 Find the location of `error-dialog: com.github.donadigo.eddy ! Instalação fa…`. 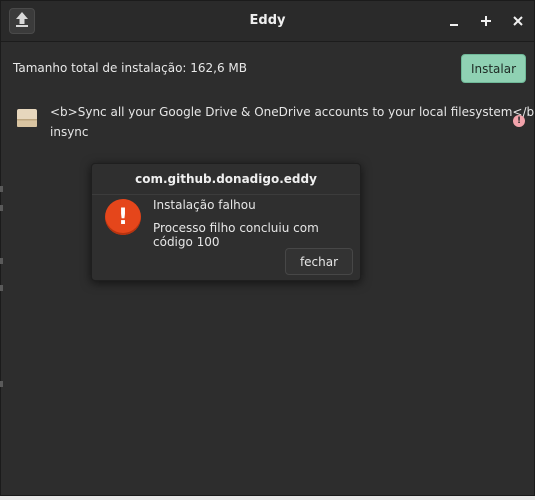

error-dialog: com.github.donadigo.eddy ! Instalação fa… is located at coordinates (226, 222).